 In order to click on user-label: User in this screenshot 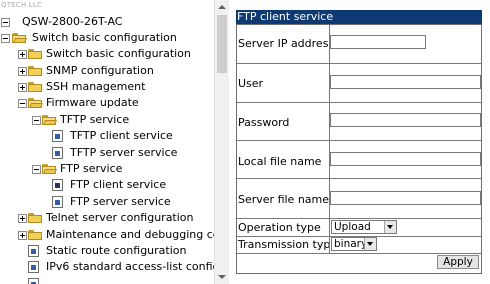, I will do `click(251, 83)`.